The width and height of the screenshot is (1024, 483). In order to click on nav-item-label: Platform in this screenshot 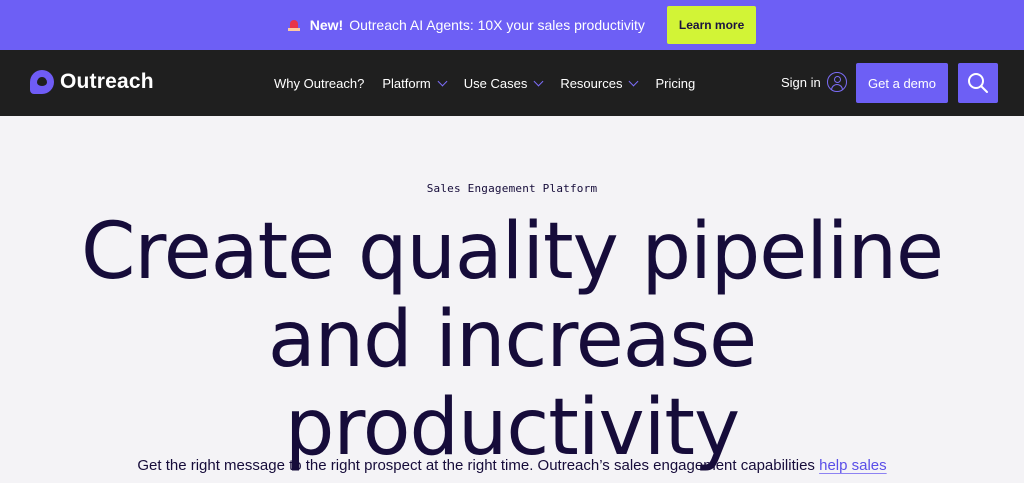, I will do `click(406, 83)`.